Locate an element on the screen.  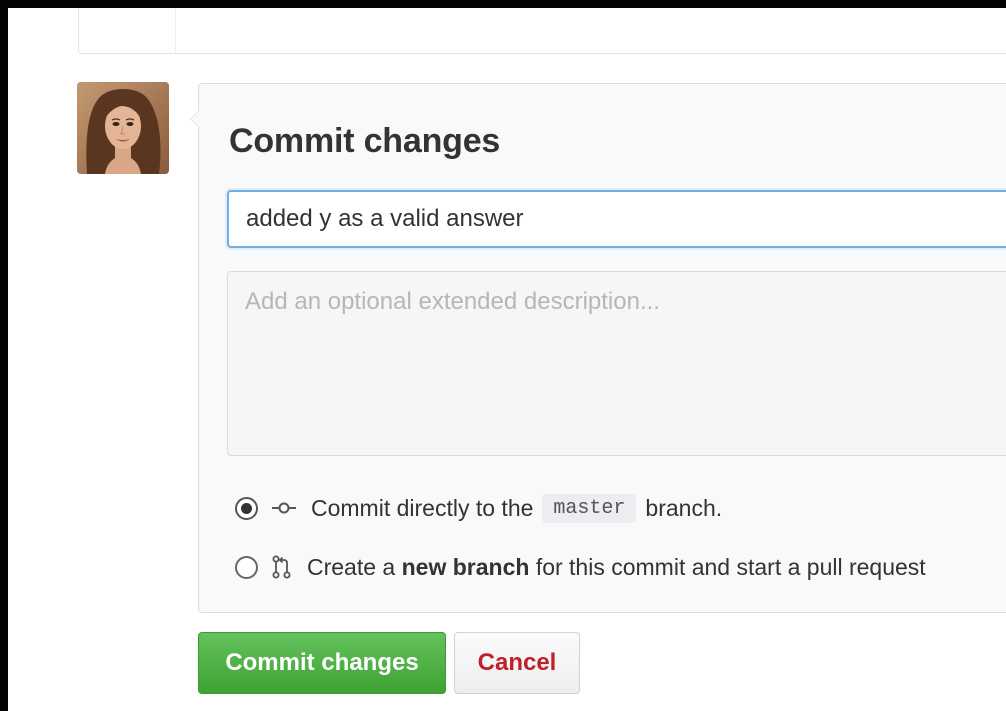
new-branch-radio is located at coordinates (246, 567).